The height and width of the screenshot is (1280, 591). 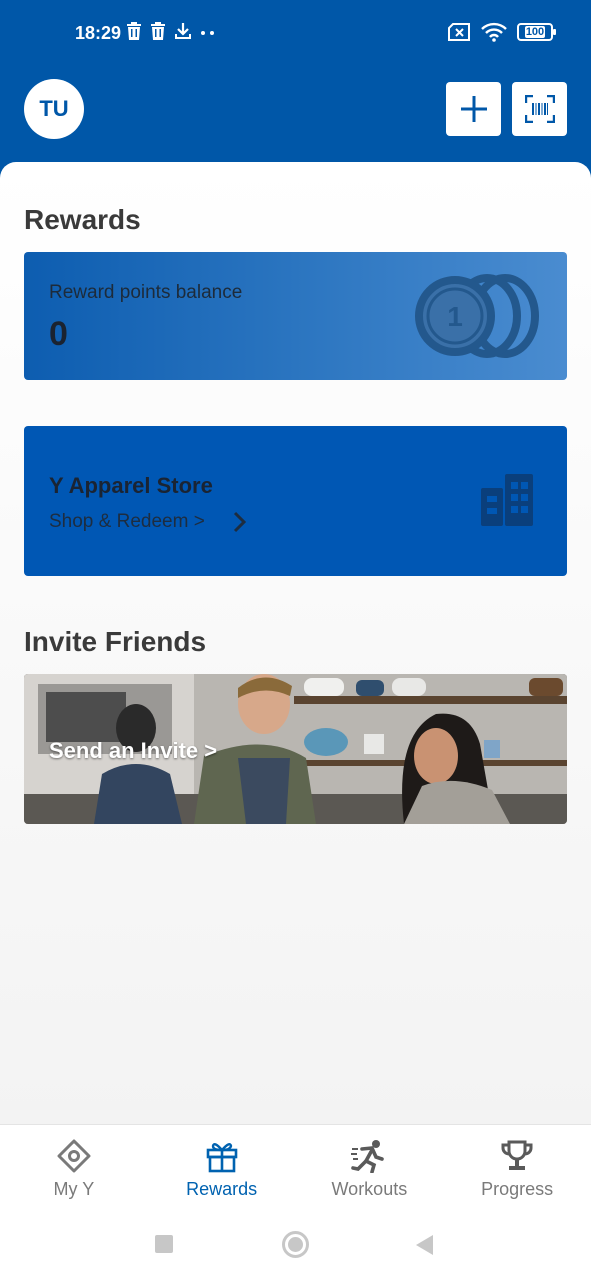 What do you see at coordinates (146, 292) in the screenshot?
I see `points-balance-label: Reward points balance` at bounding box center [146, 292].